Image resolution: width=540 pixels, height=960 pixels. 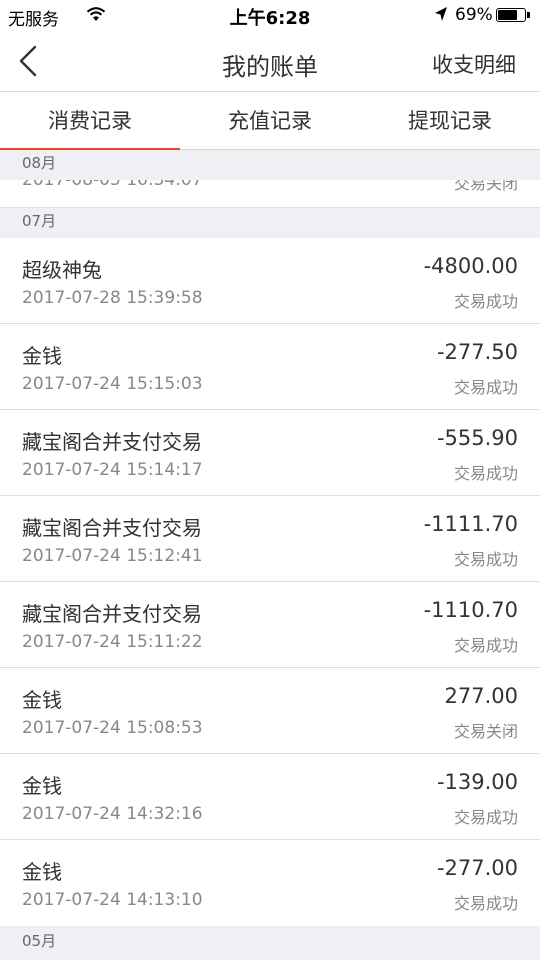 What do you see at coordinates (112, 470) in the screenshot?
I see `transaction-date: 2017-07-24 15:14:17` at bounding box center [112, 470].